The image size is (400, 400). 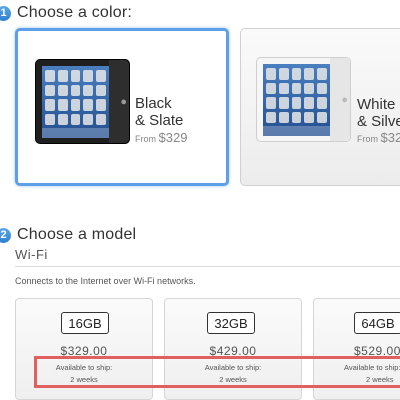 I want to click on ipad-mini-white-image: ●, so click(x=303, y=99).